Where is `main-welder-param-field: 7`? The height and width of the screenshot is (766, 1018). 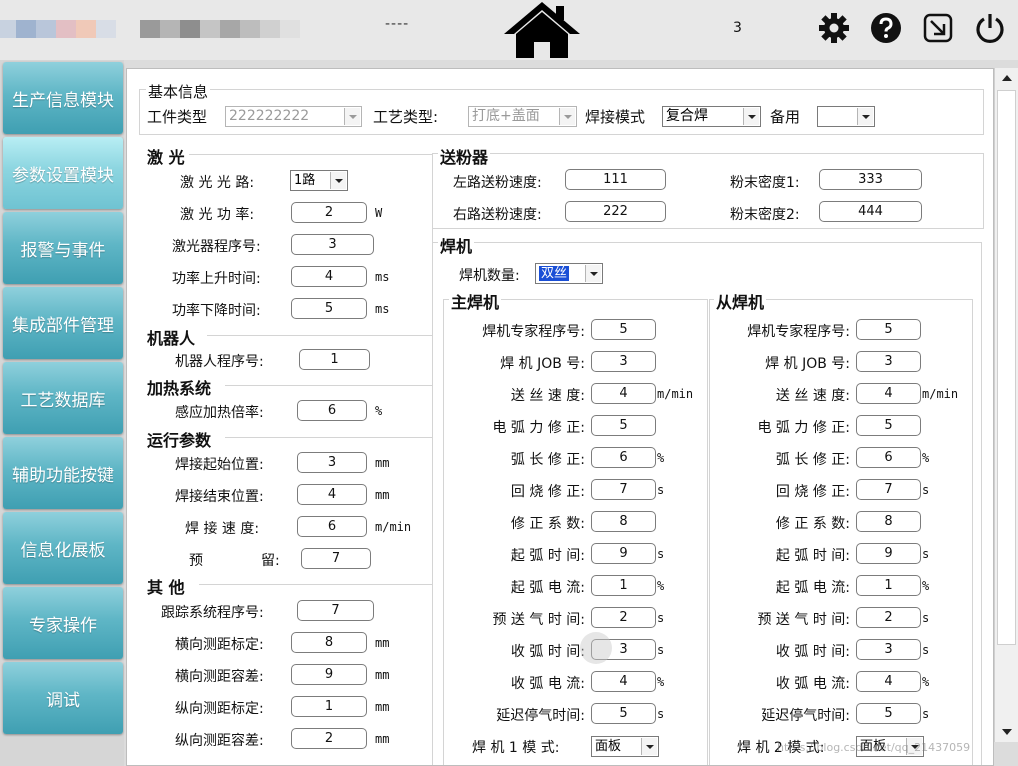
main-welder-param-field: 7 is located at coordinates (623, 489).